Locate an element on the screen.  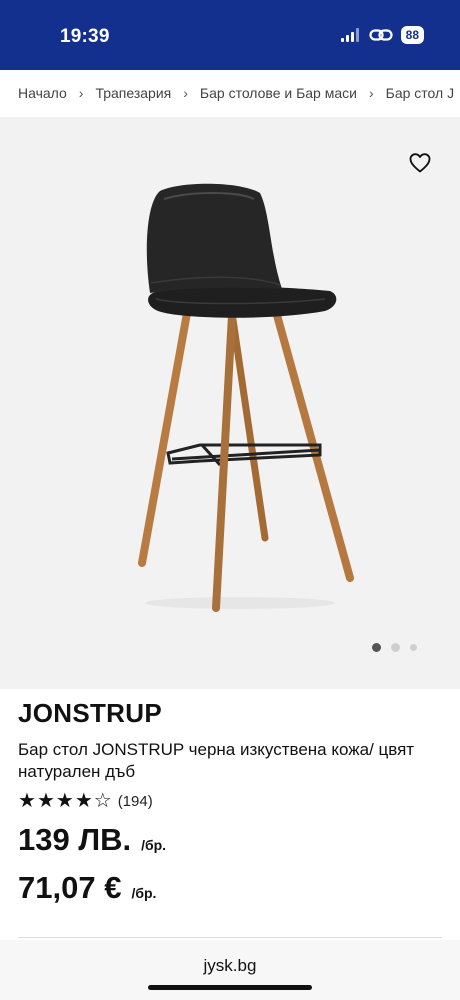
price-eur-value: 71,07 € is located at coordinates (70, 887).